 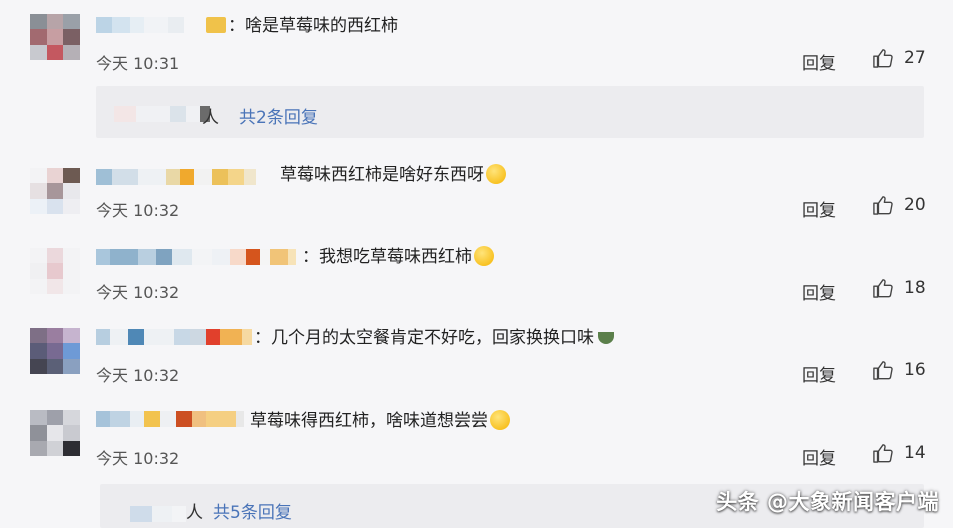 I want to click on like-count: 18, so click(x=915, y=288).